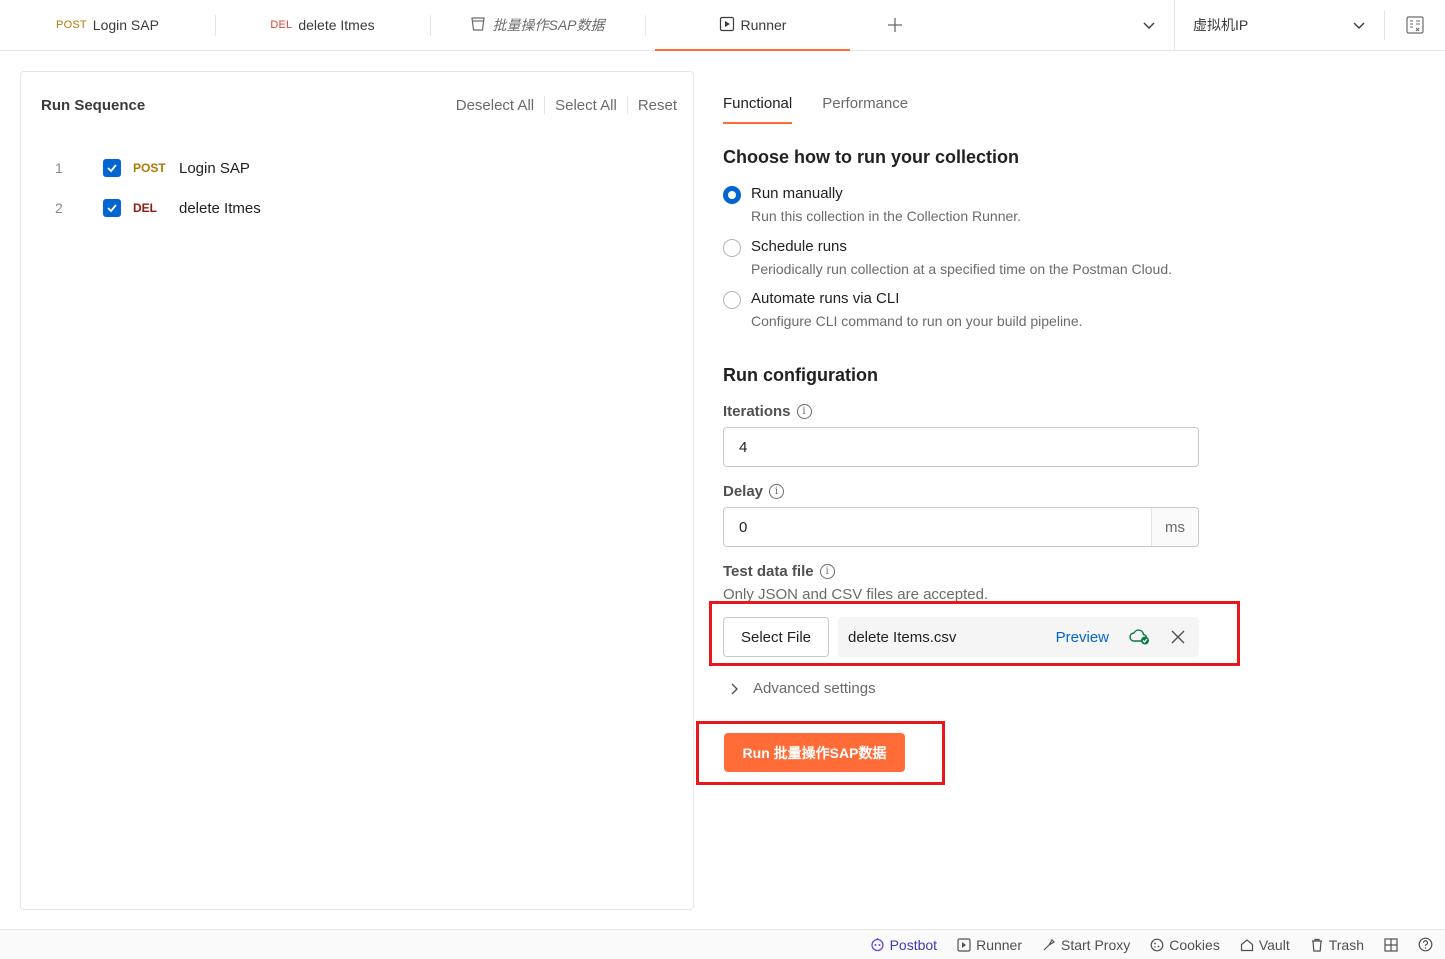 The width and height of the screenshot is (1445, 959). I want to click on trash-button: Trash, so click(1337, 945).